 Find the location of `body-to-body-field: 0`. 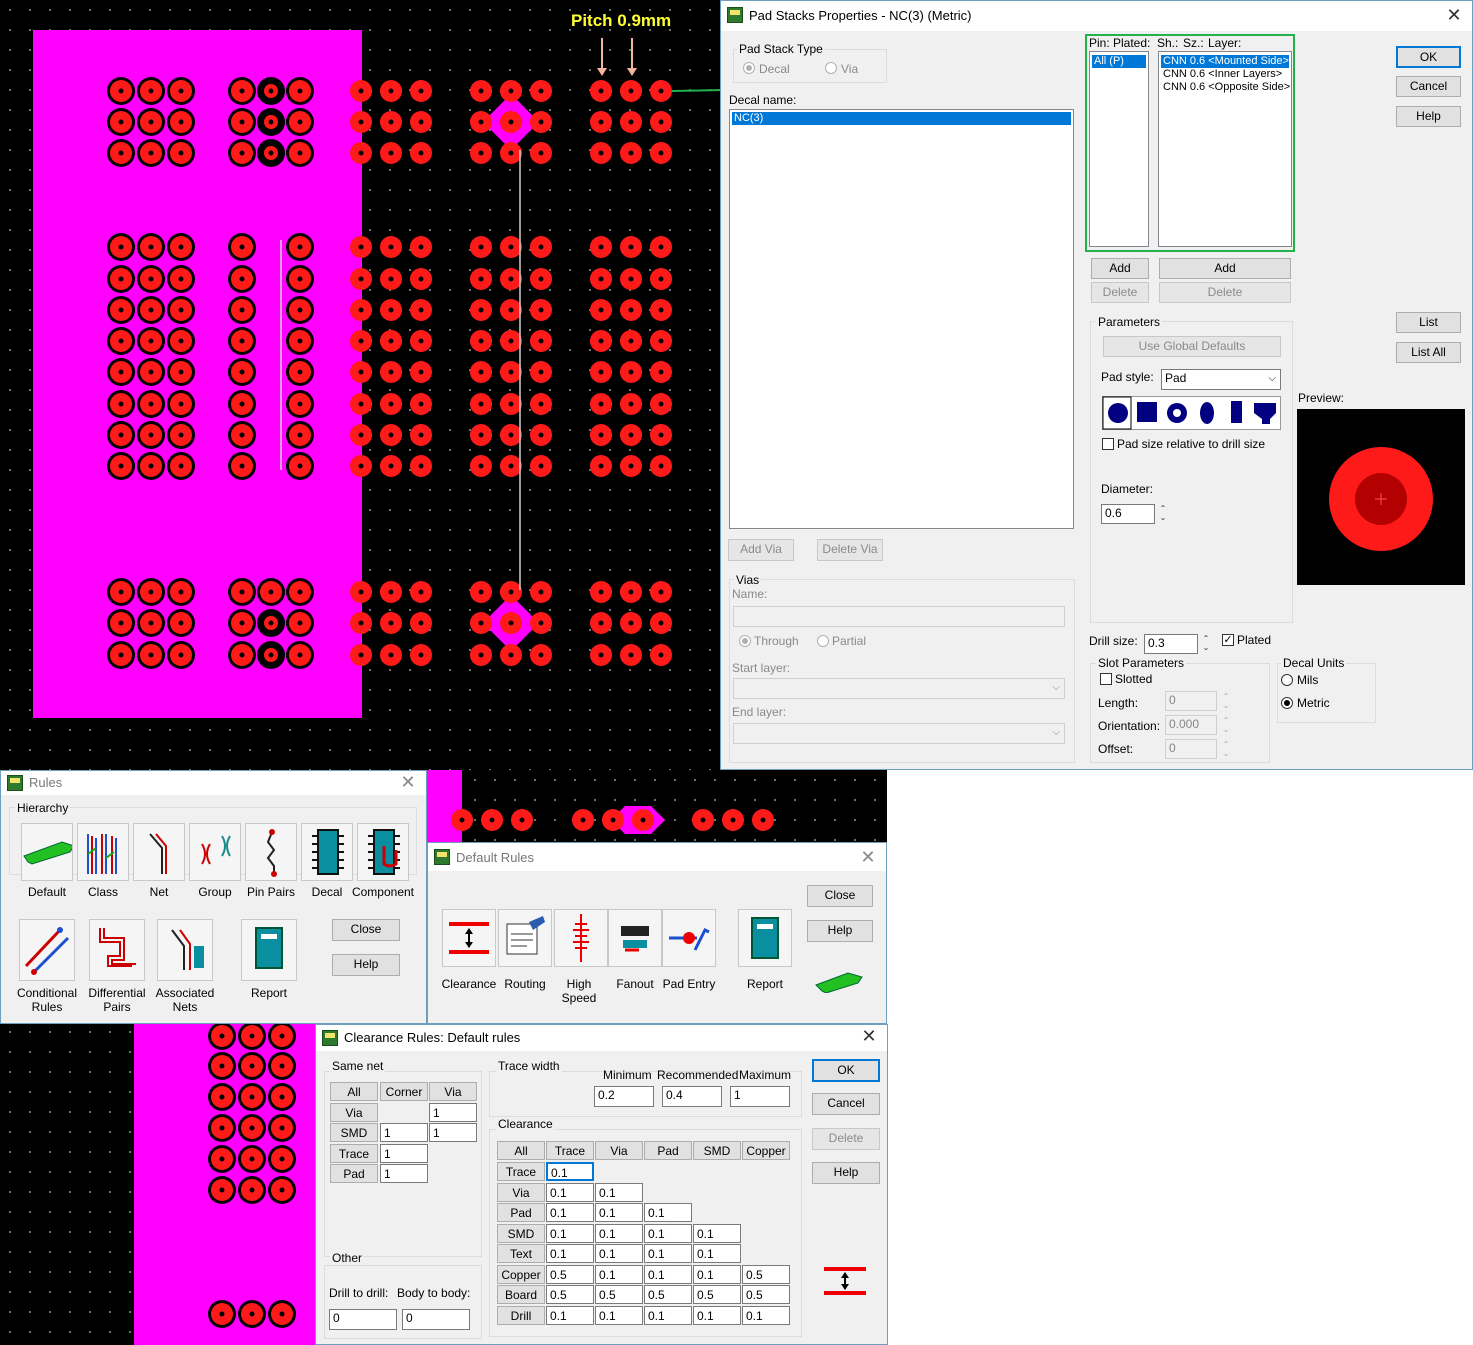

body-to-body-field: 0 is located at coordinates (436, 1319).